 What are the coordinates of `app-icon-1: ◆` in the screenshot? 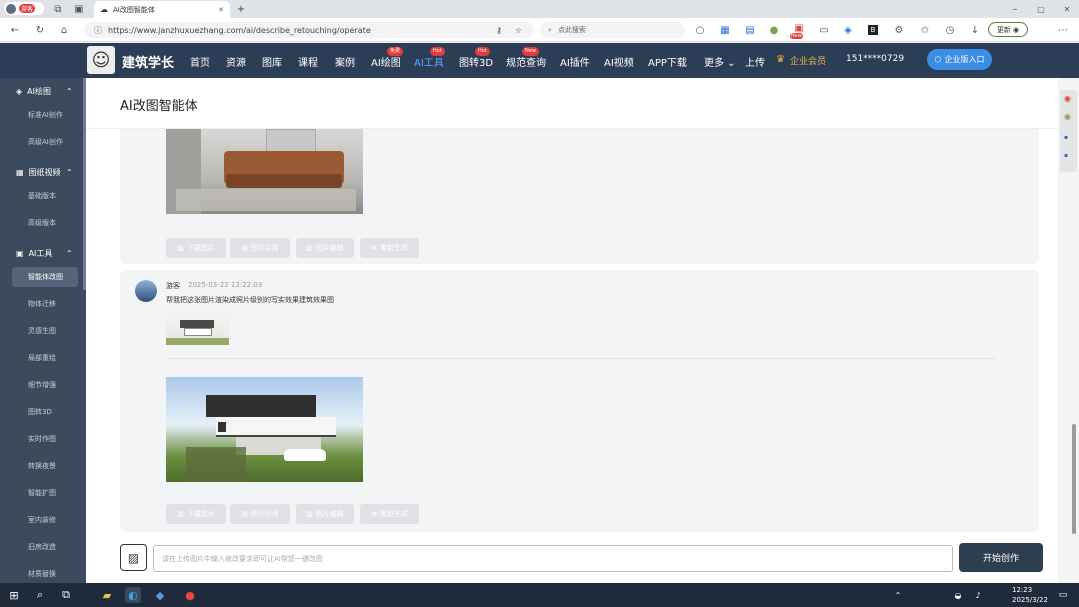 It's located at (160, 595).